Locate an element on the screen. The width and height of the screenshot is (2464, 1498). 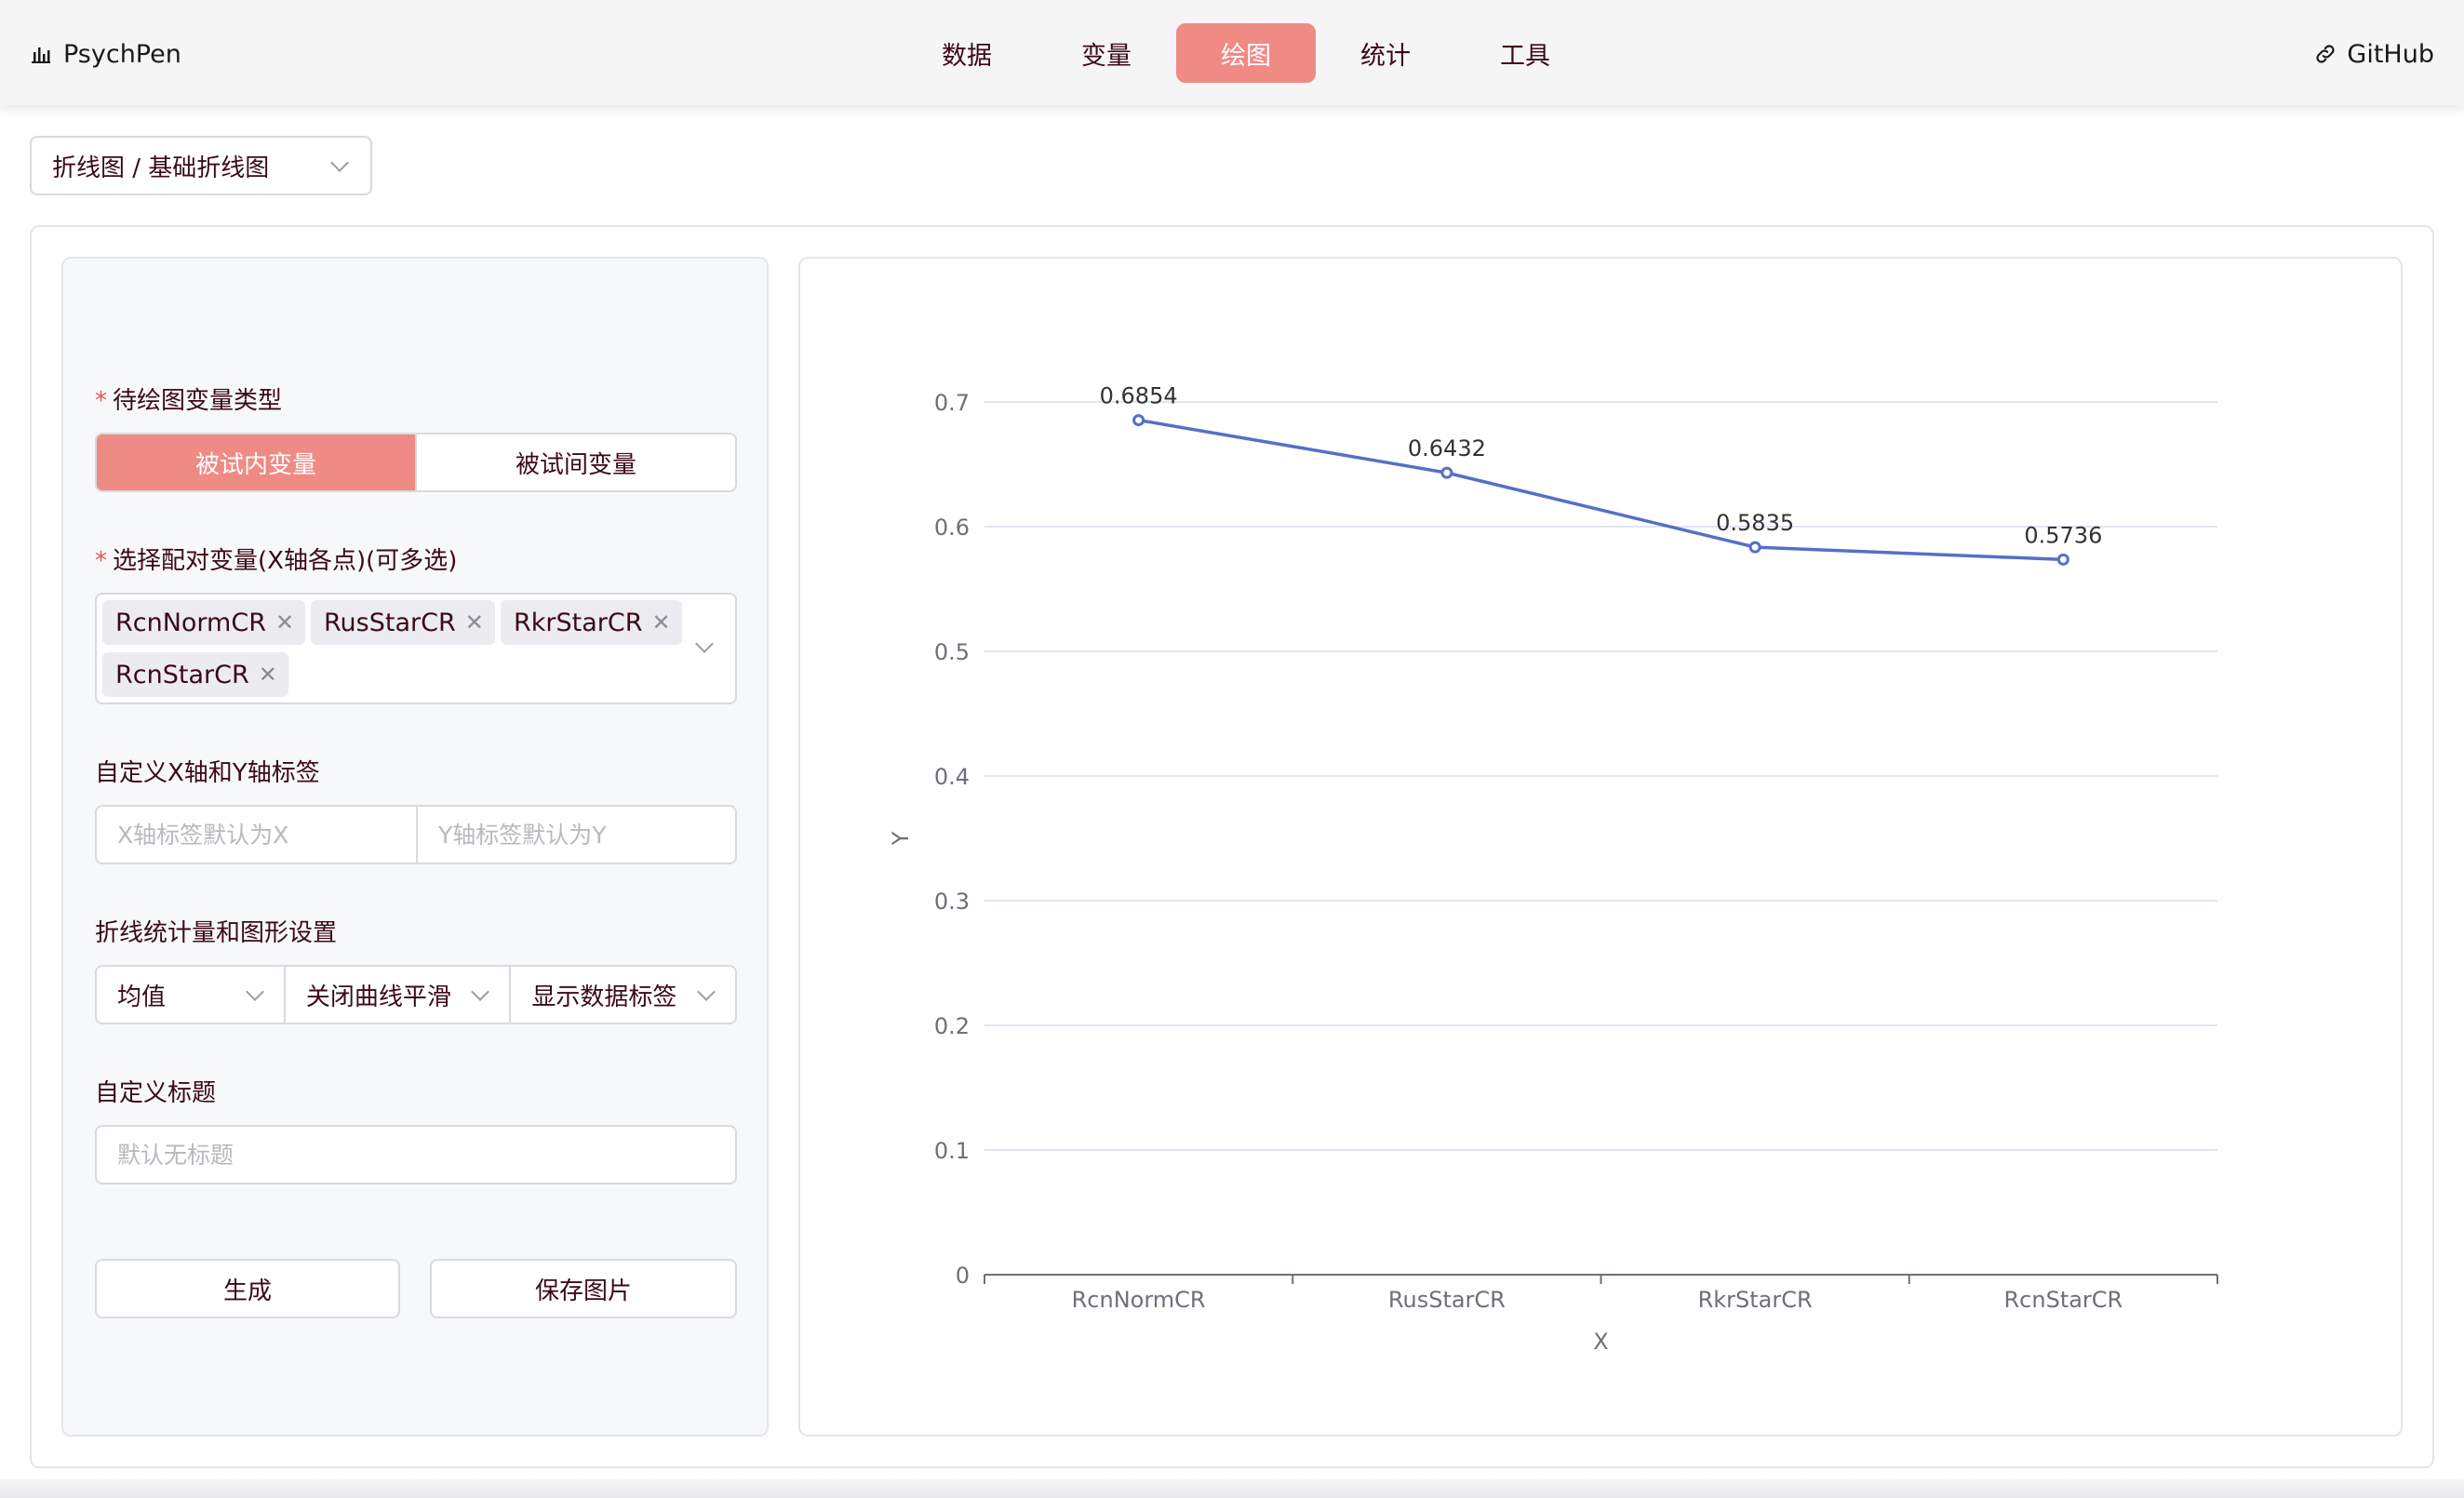
data-label: 0.6854 is located at coordinates (1139, 396).